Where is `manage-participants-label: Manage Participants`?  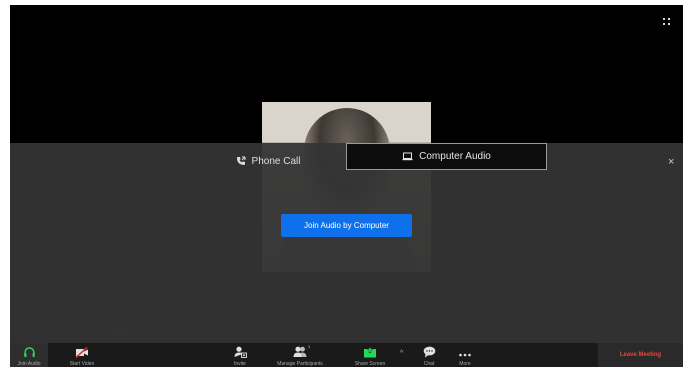
manage-participants-label: Manage Participants is located at coordinates (300, 364).